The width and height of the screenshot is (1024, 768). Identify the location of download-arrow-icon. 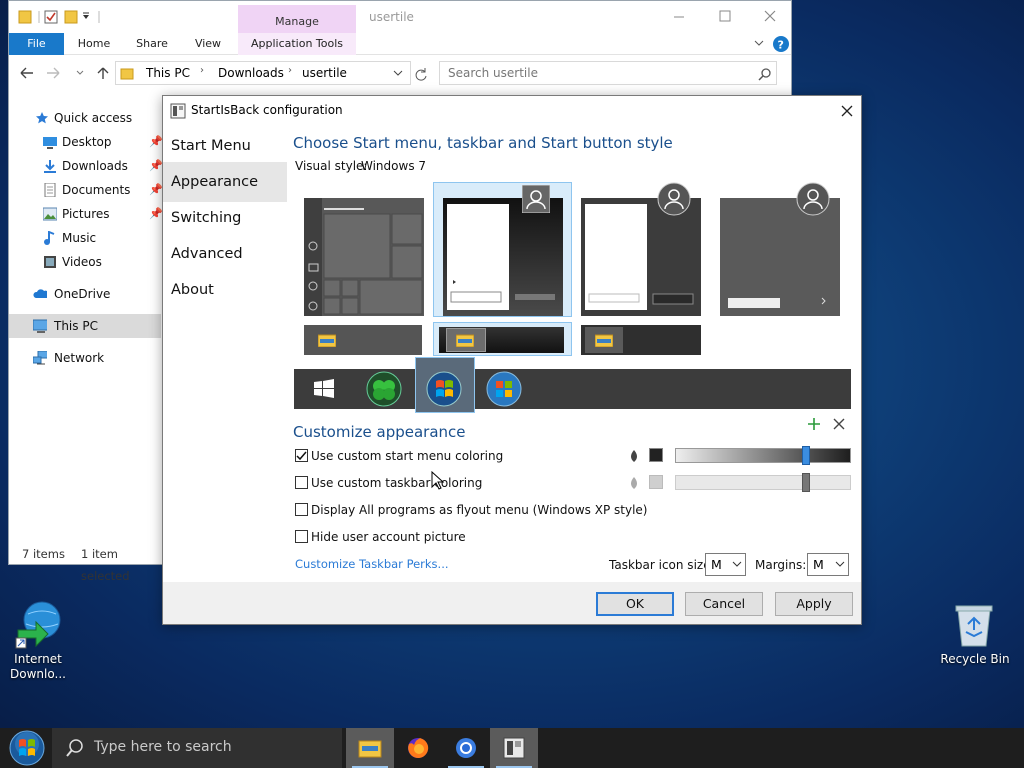
(50, 166).